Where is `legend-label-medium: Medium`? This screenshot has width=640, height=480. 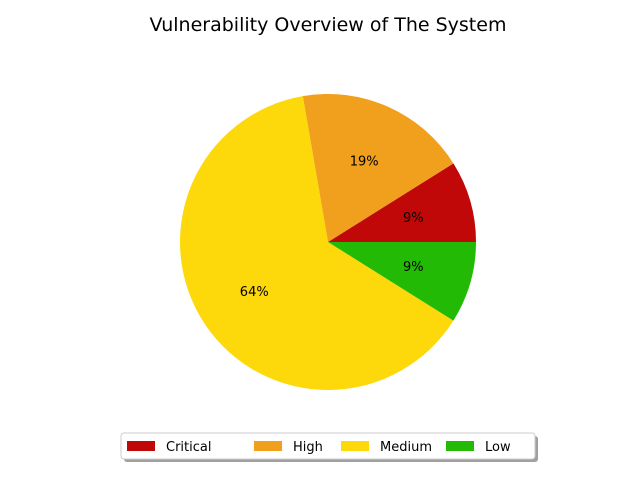
legend-label-medium: Medium is located at coordinates (406, 447).